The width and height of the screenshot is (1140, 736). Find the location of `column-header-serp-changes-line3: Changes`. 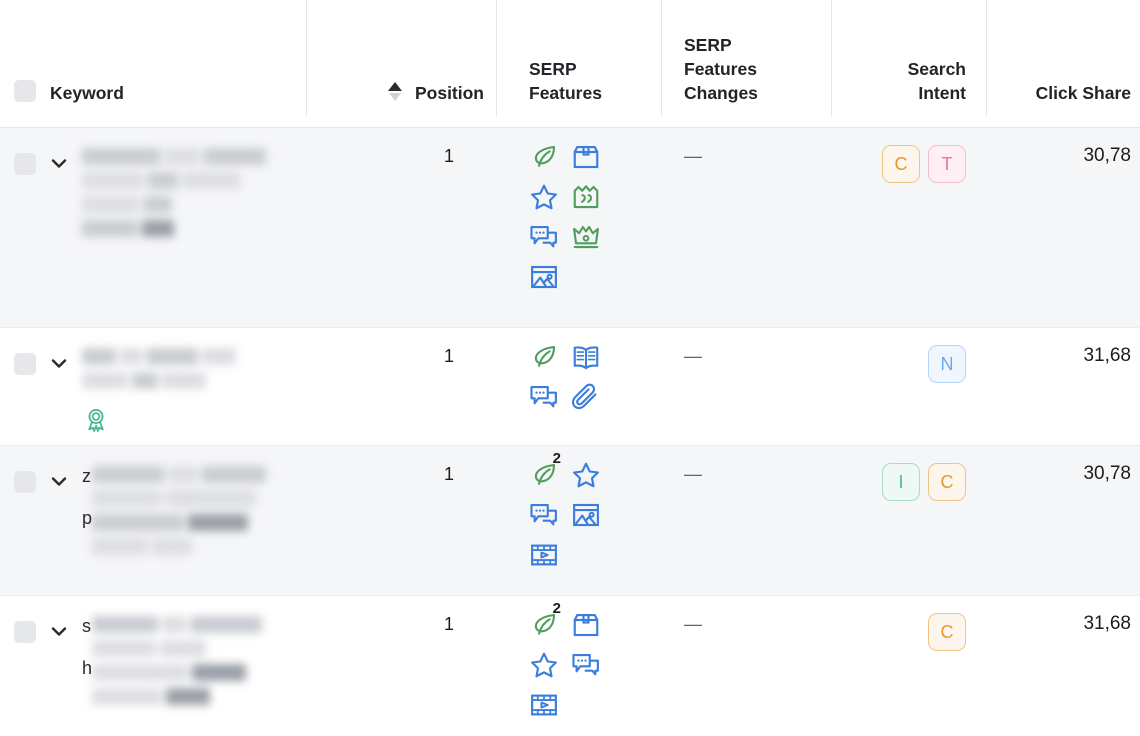

column-header-serp-changes-line3: Changes is located at coordinates (721, 92).